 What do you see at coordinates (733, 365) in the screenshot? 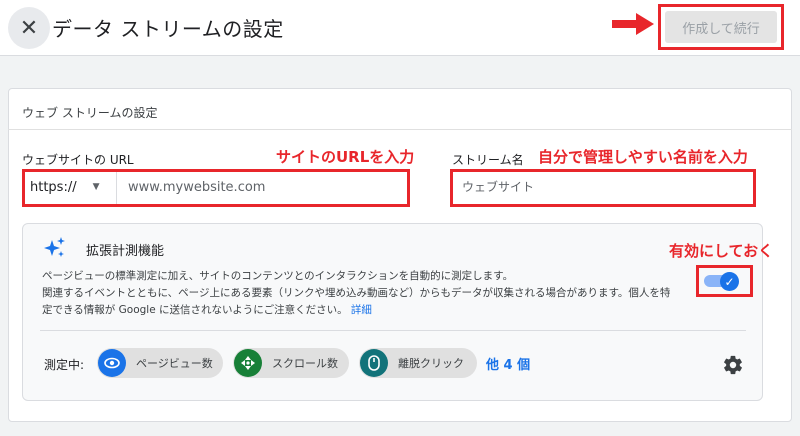
I see `gear-icon` at bounding box center [733, 365].